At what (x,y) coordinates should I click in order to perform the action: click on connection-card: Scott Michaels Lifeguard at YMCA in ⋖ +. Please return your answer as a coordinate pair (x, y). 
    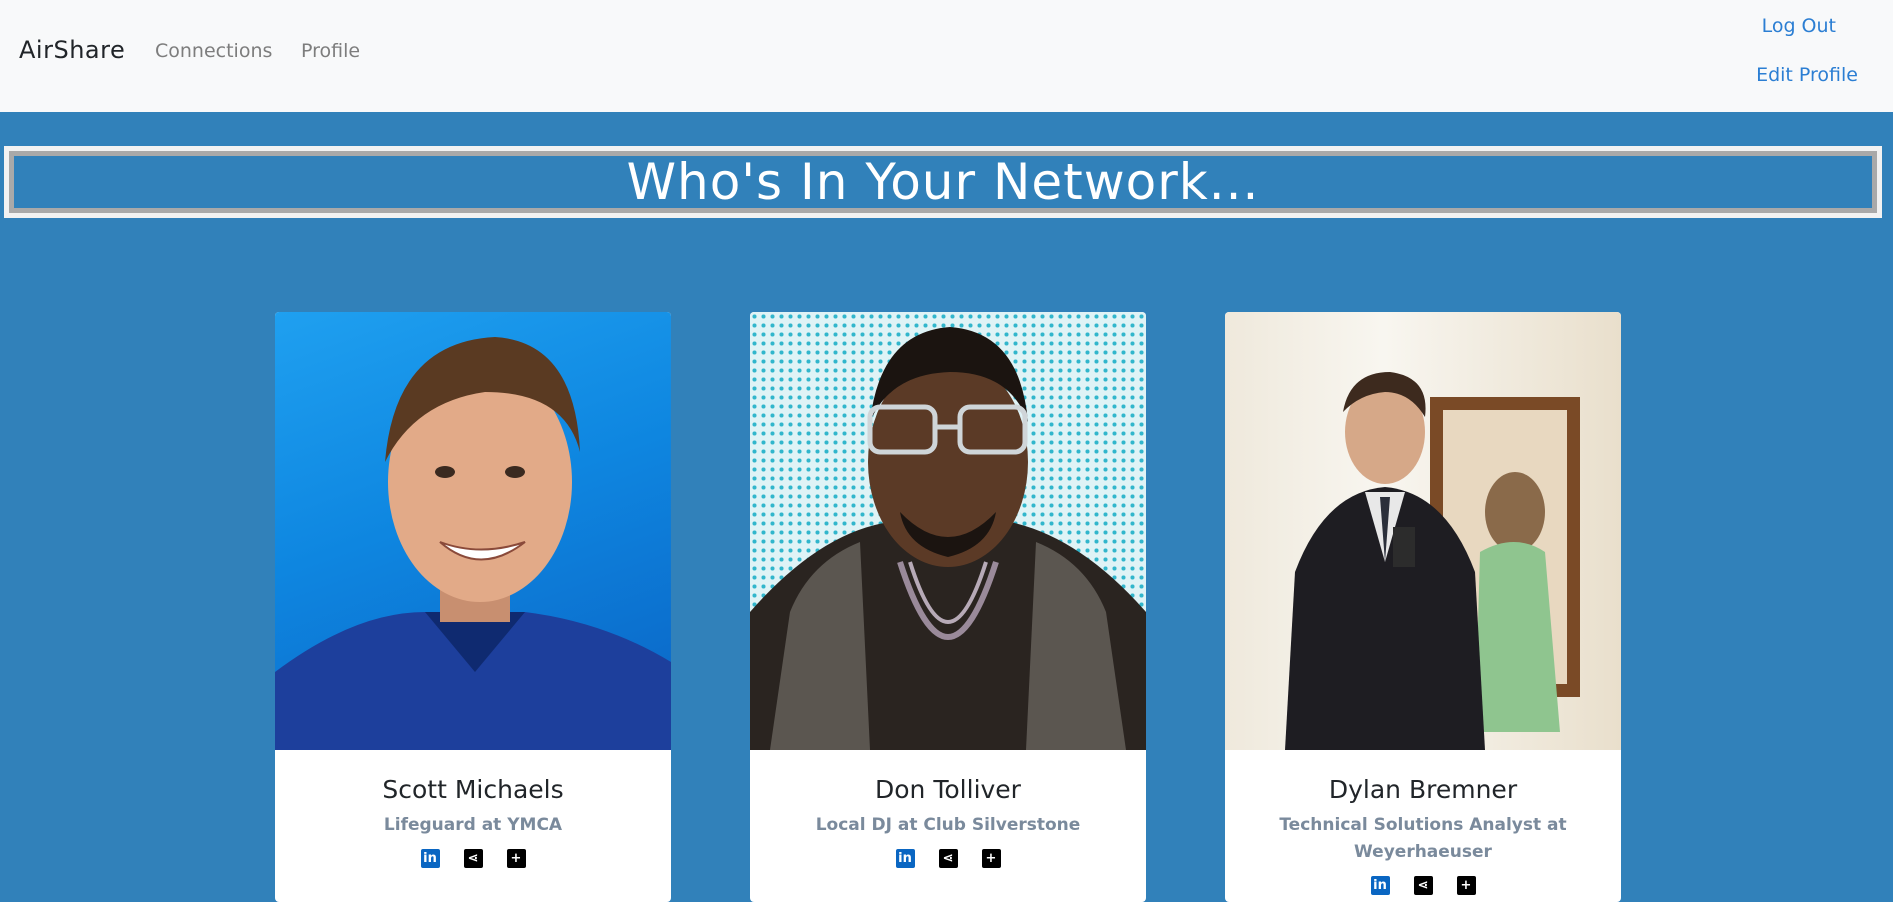
    Looking at the image, I should click on (473, 607).